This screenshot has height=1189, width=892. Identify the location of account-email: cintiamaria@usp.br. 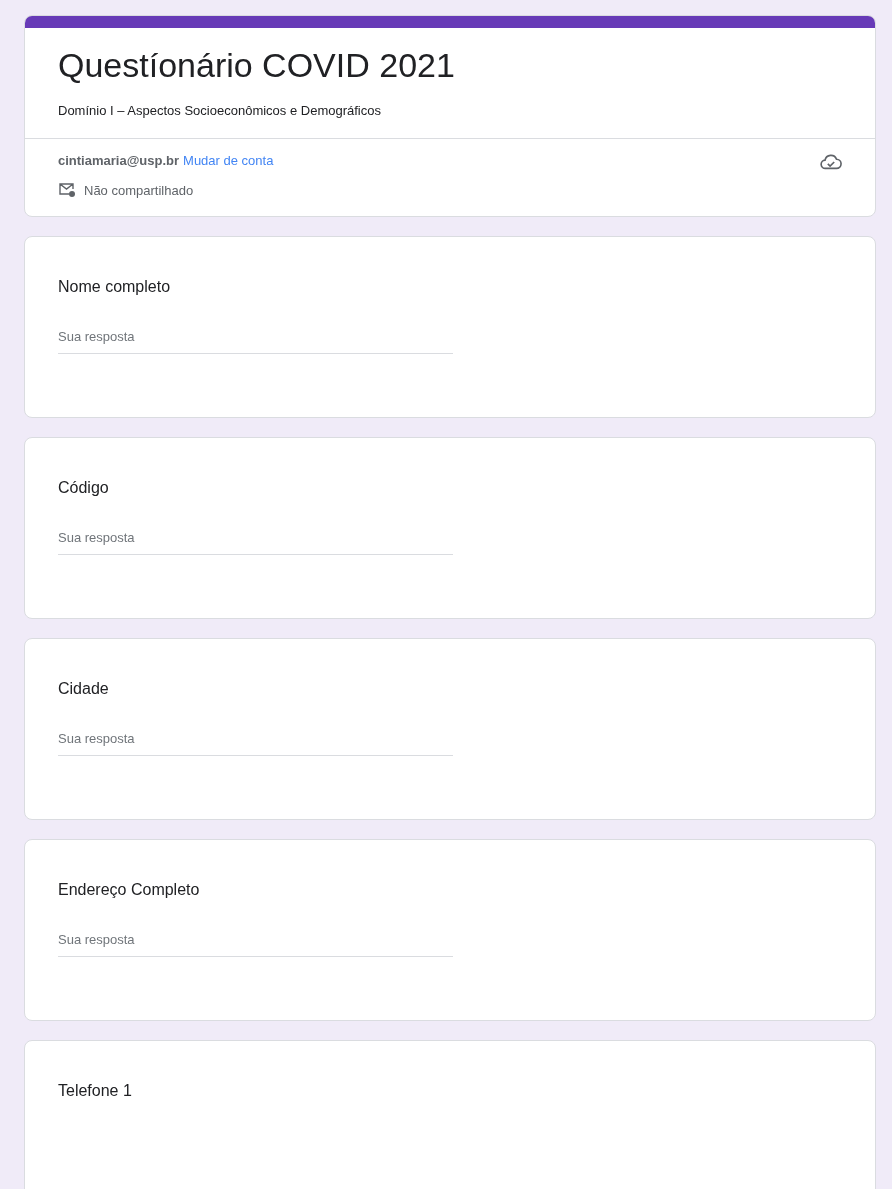
(119, 161).